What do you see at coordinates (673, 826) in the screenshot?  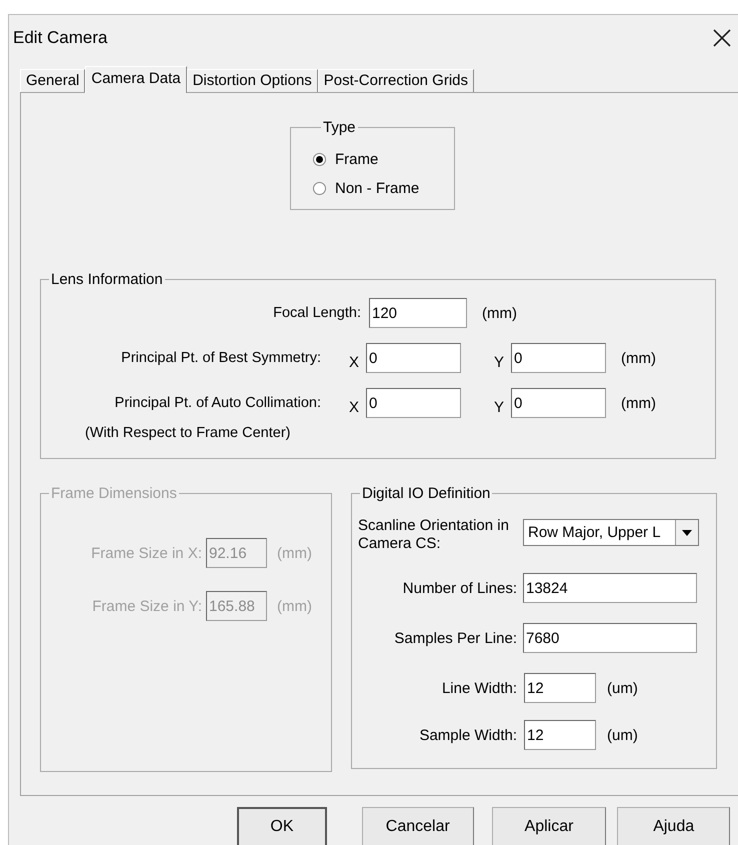 I see `dialog-button: Ajuda` at bounding box center [673, 826].